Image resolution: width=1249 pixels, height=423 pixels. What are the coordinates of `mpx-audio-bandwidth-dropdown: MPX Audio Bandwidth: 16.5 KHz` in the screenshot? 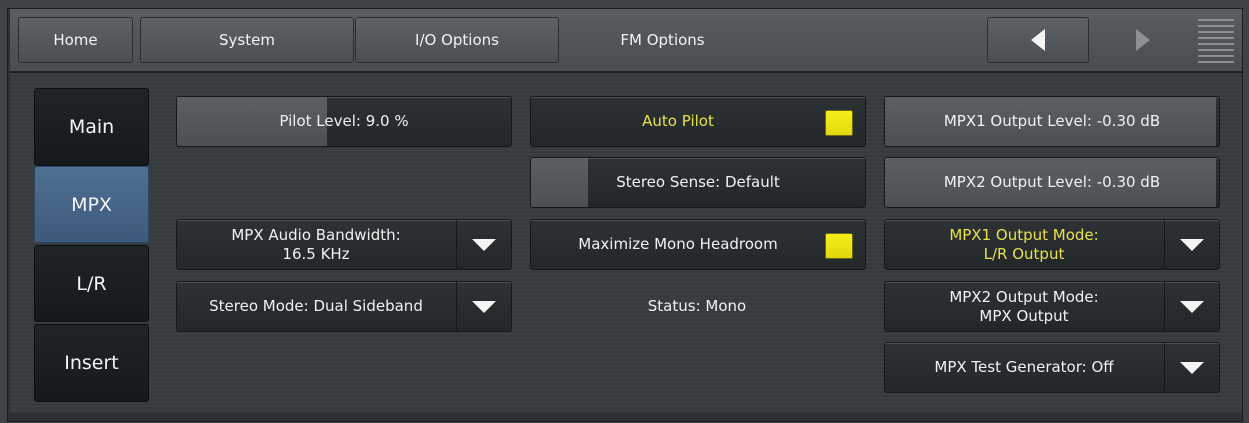 It's located at (344, 244).